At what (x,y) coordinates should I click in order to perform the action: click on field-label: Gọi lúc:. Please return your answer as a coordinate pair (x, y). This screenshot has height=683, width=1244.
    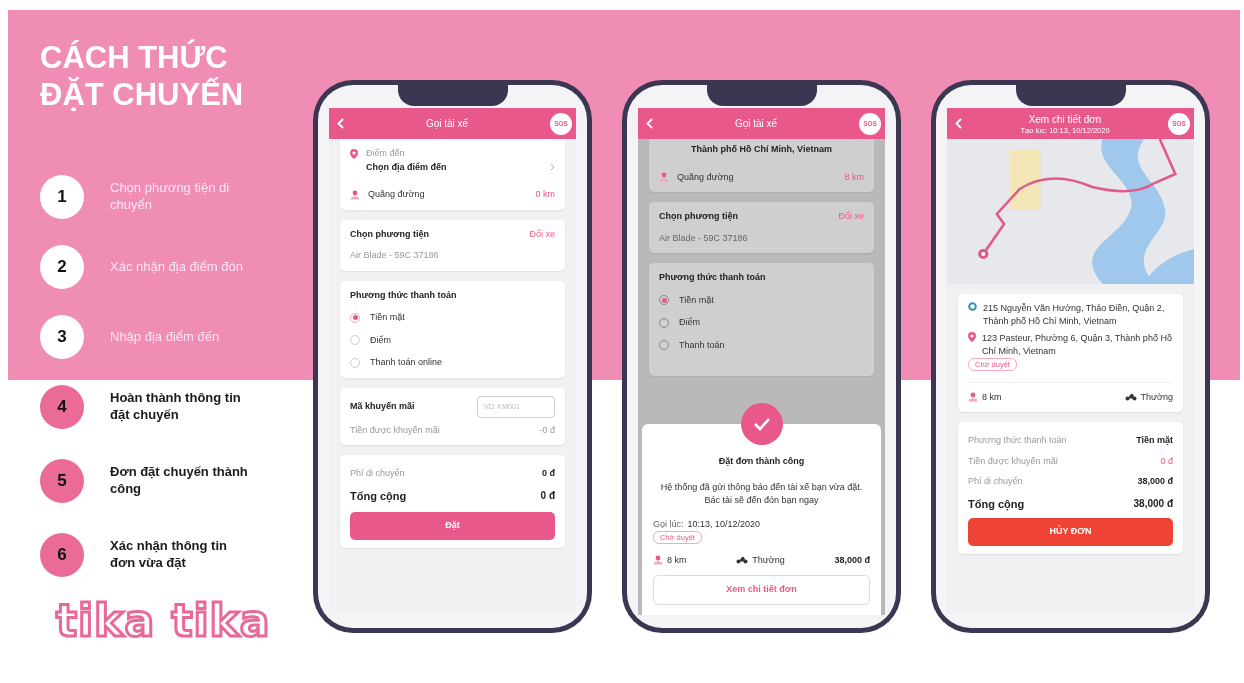
    Looking at the image, I should click on (668, 524).